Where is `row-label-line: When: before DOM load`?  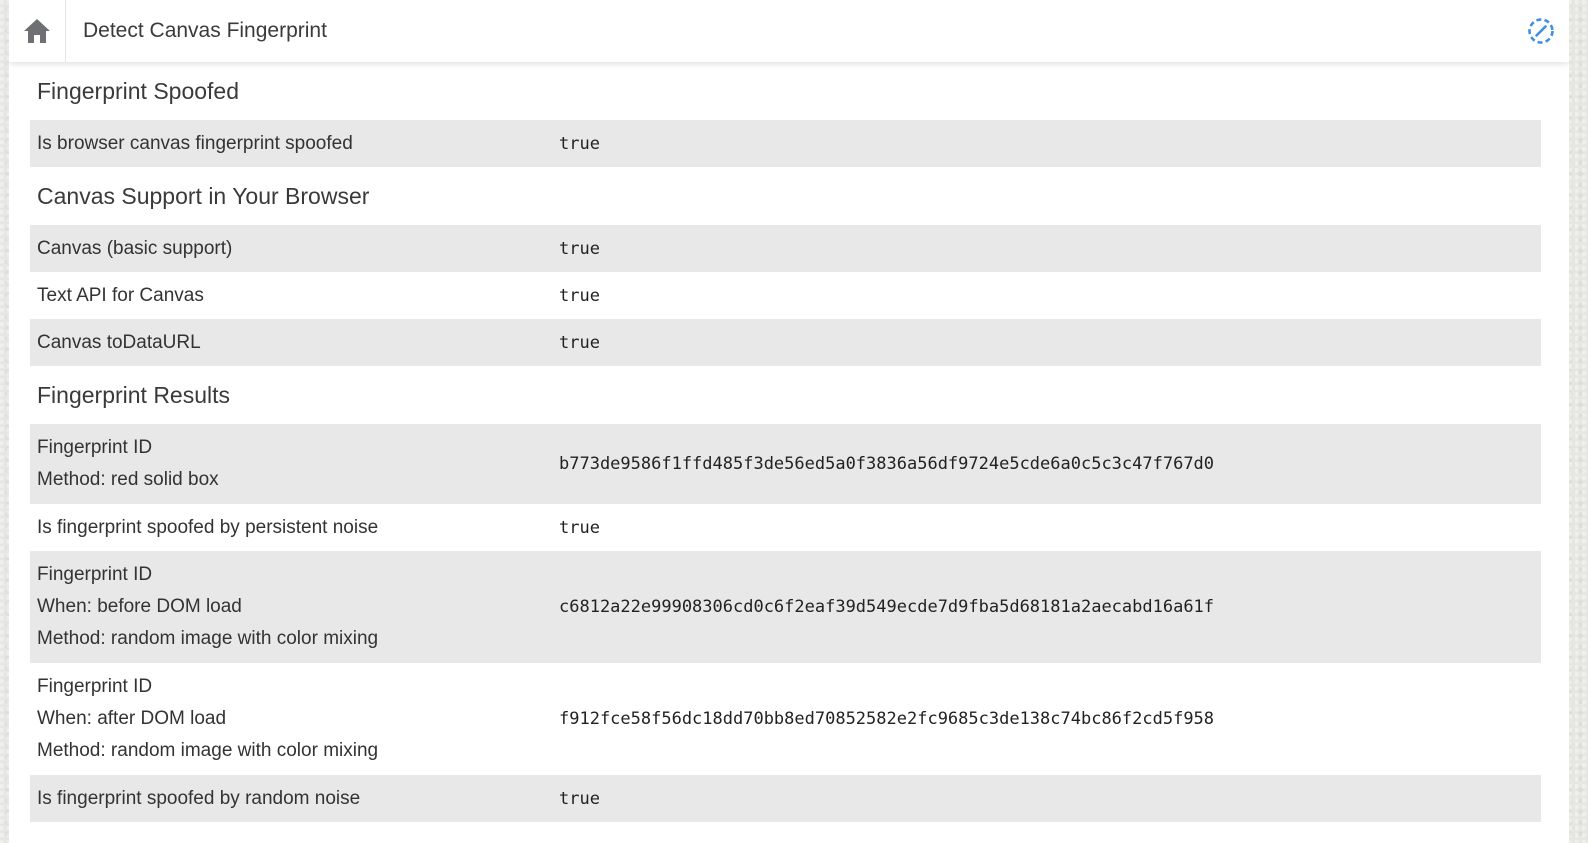 row-label-line: When: before DOM load is located at coordinates (139, 606).